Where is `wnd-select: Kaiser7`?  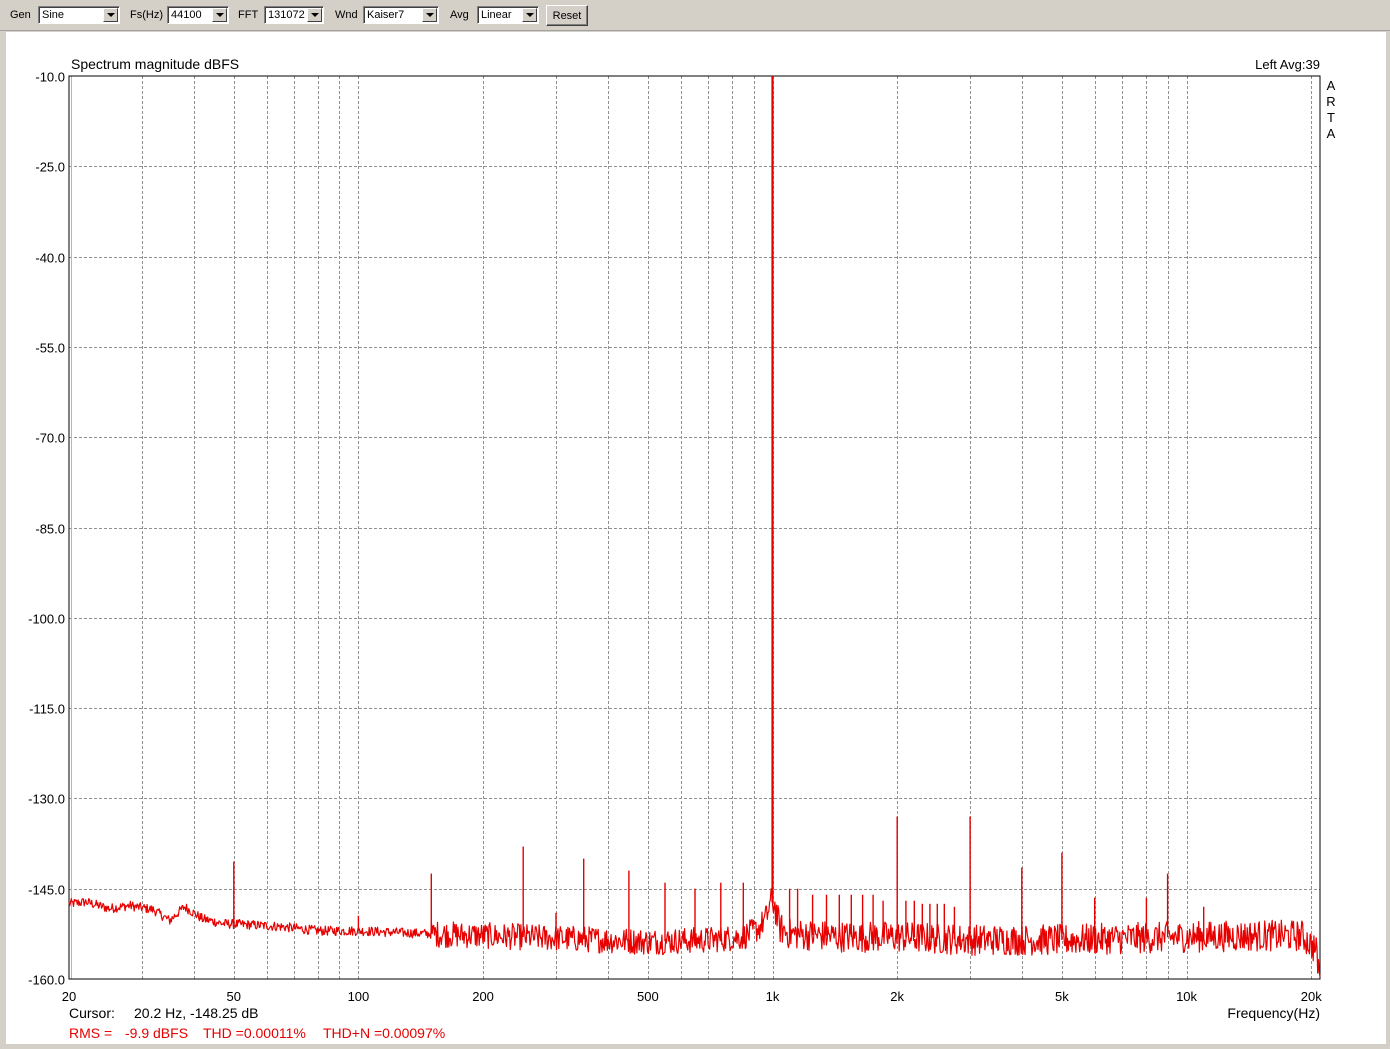
wnd-select: Kaiser7 is located at coordinates (401, 15).